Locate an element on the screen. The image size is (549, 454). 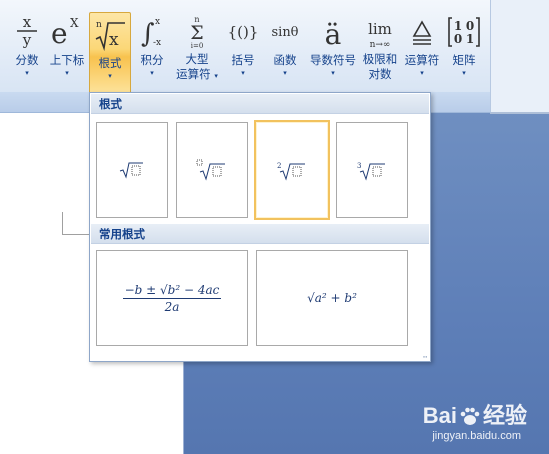
radical-label: 根式 is located at coordinates (110, 63).